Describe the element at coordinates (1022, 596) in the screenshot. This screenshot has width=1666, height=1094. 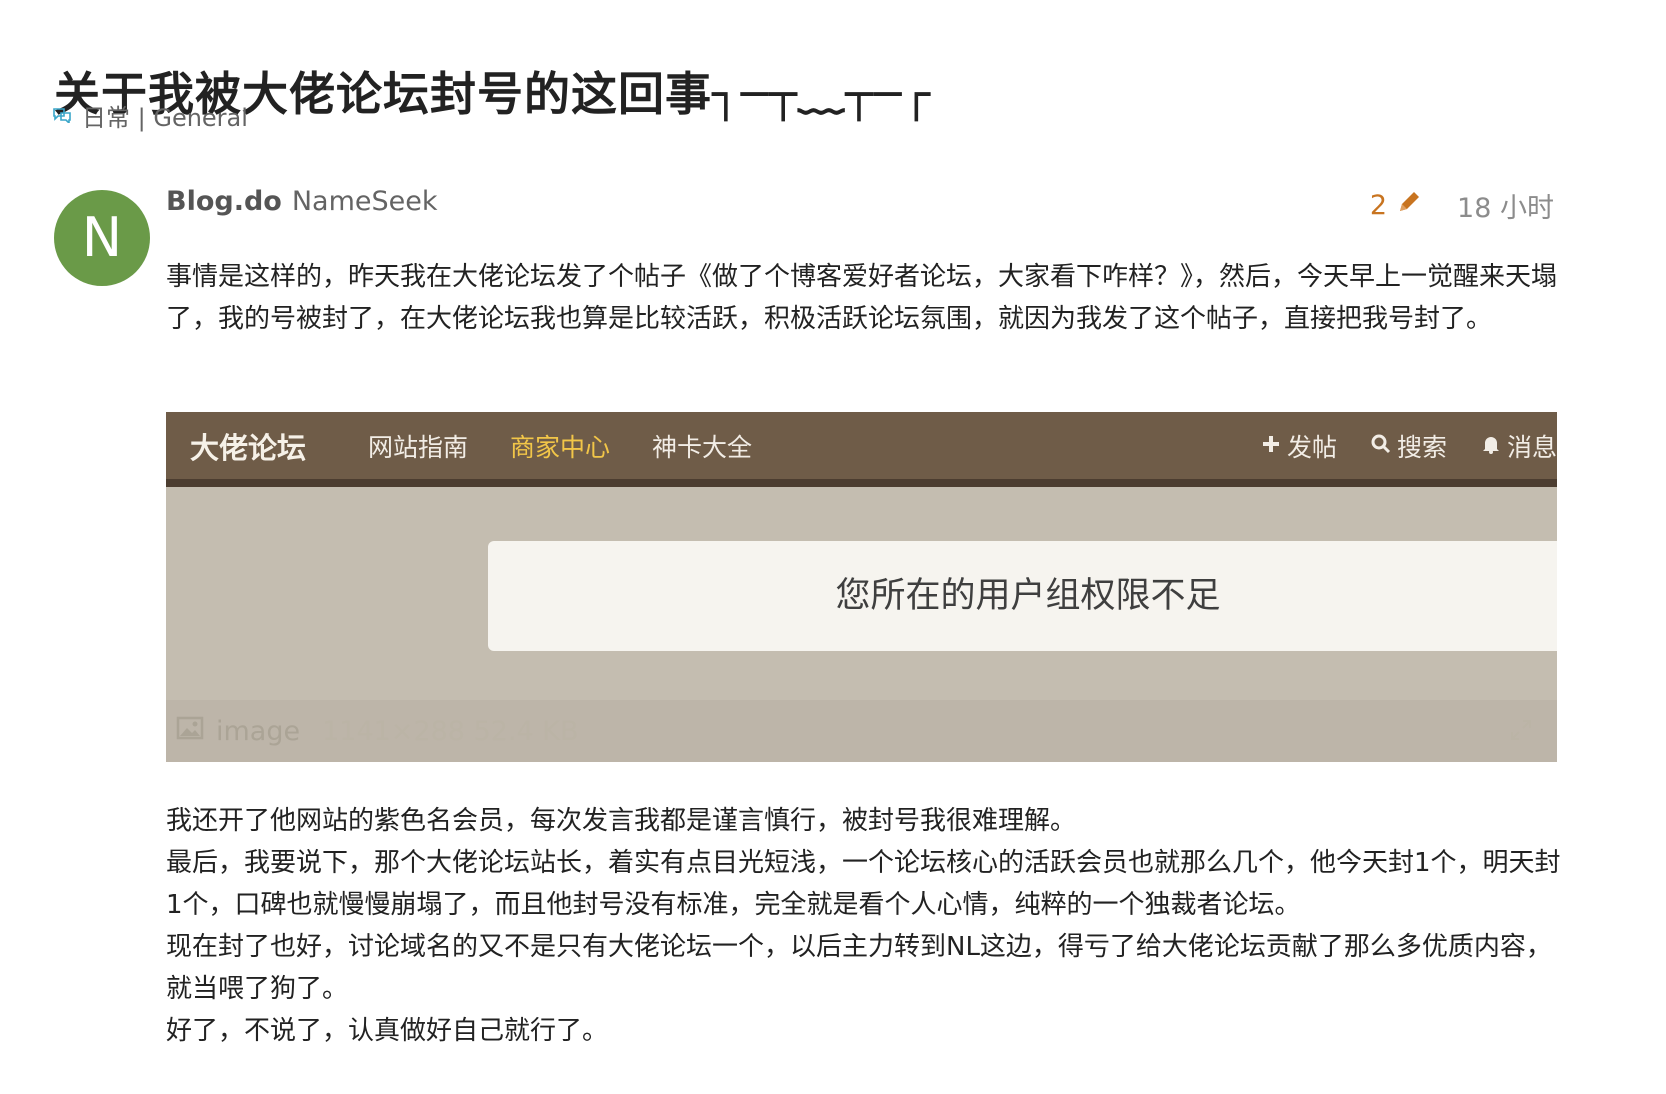
I see `permission-message: 您所在的用户组权限不足` at that location.